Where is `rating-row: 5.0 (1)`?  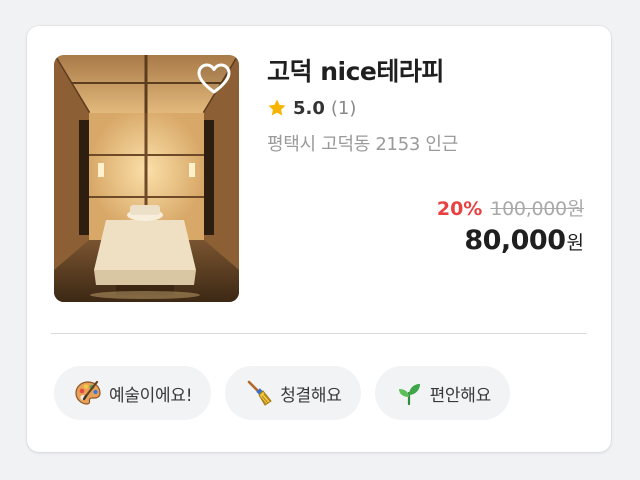
rating-row: 5.0 (1) is located at coordinates (427, 108).